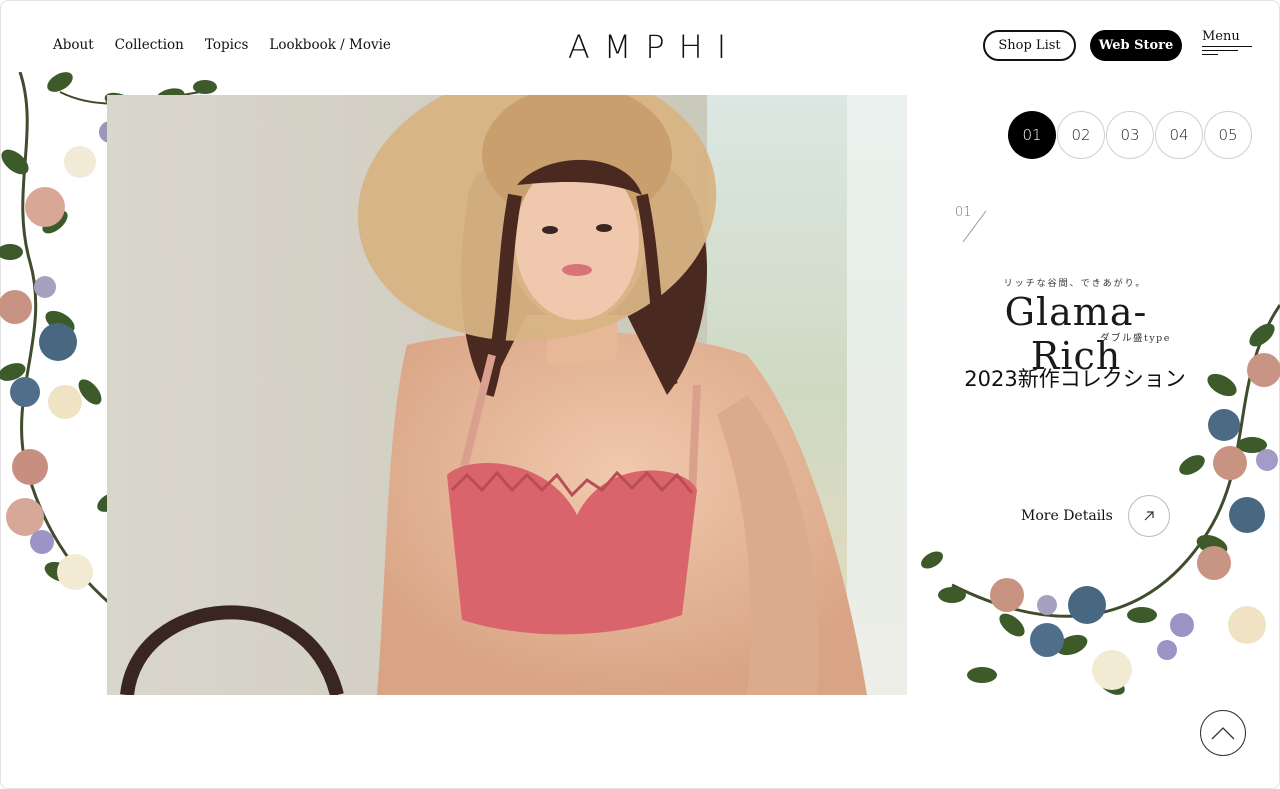  Describe the element at coordinates (1075, 379) in the screenshot. I see `slide-headline: 2023新作コレクション` at that location.